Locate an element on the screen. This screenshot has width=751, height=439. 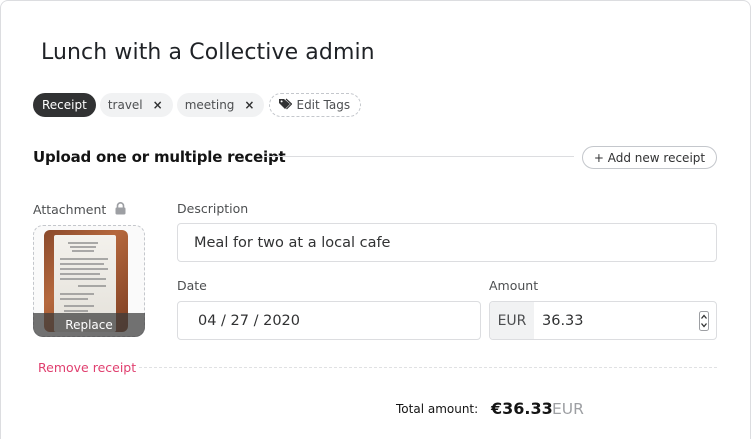
tag-label: Receipt is located at coordinates (64, 105).